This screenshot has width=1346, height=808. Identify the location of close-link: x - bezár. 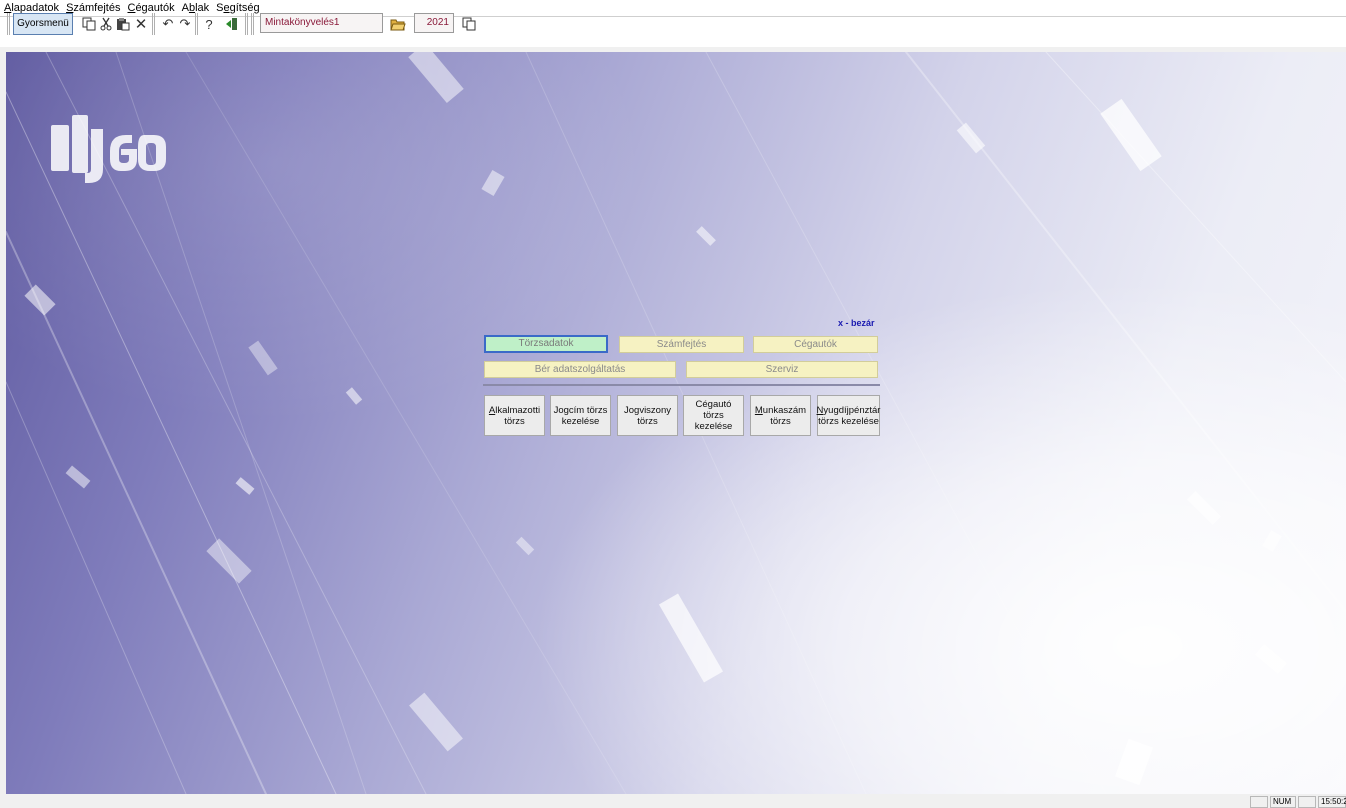
(856, 323).